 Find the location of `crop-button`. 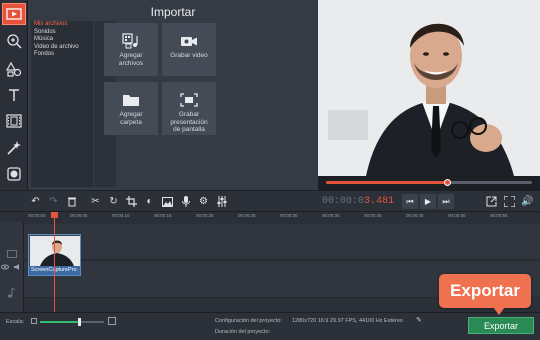

crop-button is located at coordinates (131, 201).